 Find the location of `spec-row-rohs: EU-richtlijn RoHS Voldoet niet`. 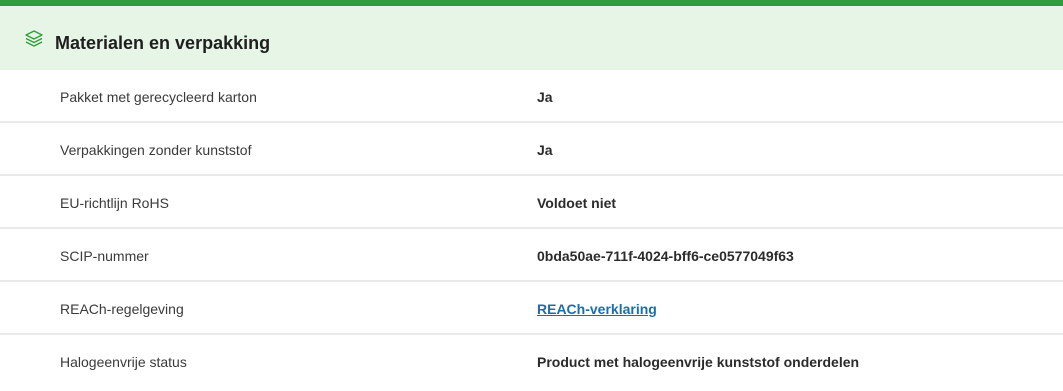

spec-row-rohs: EU-richtlijn RoHS Voldoet niet is located at coordinates (531, 202).